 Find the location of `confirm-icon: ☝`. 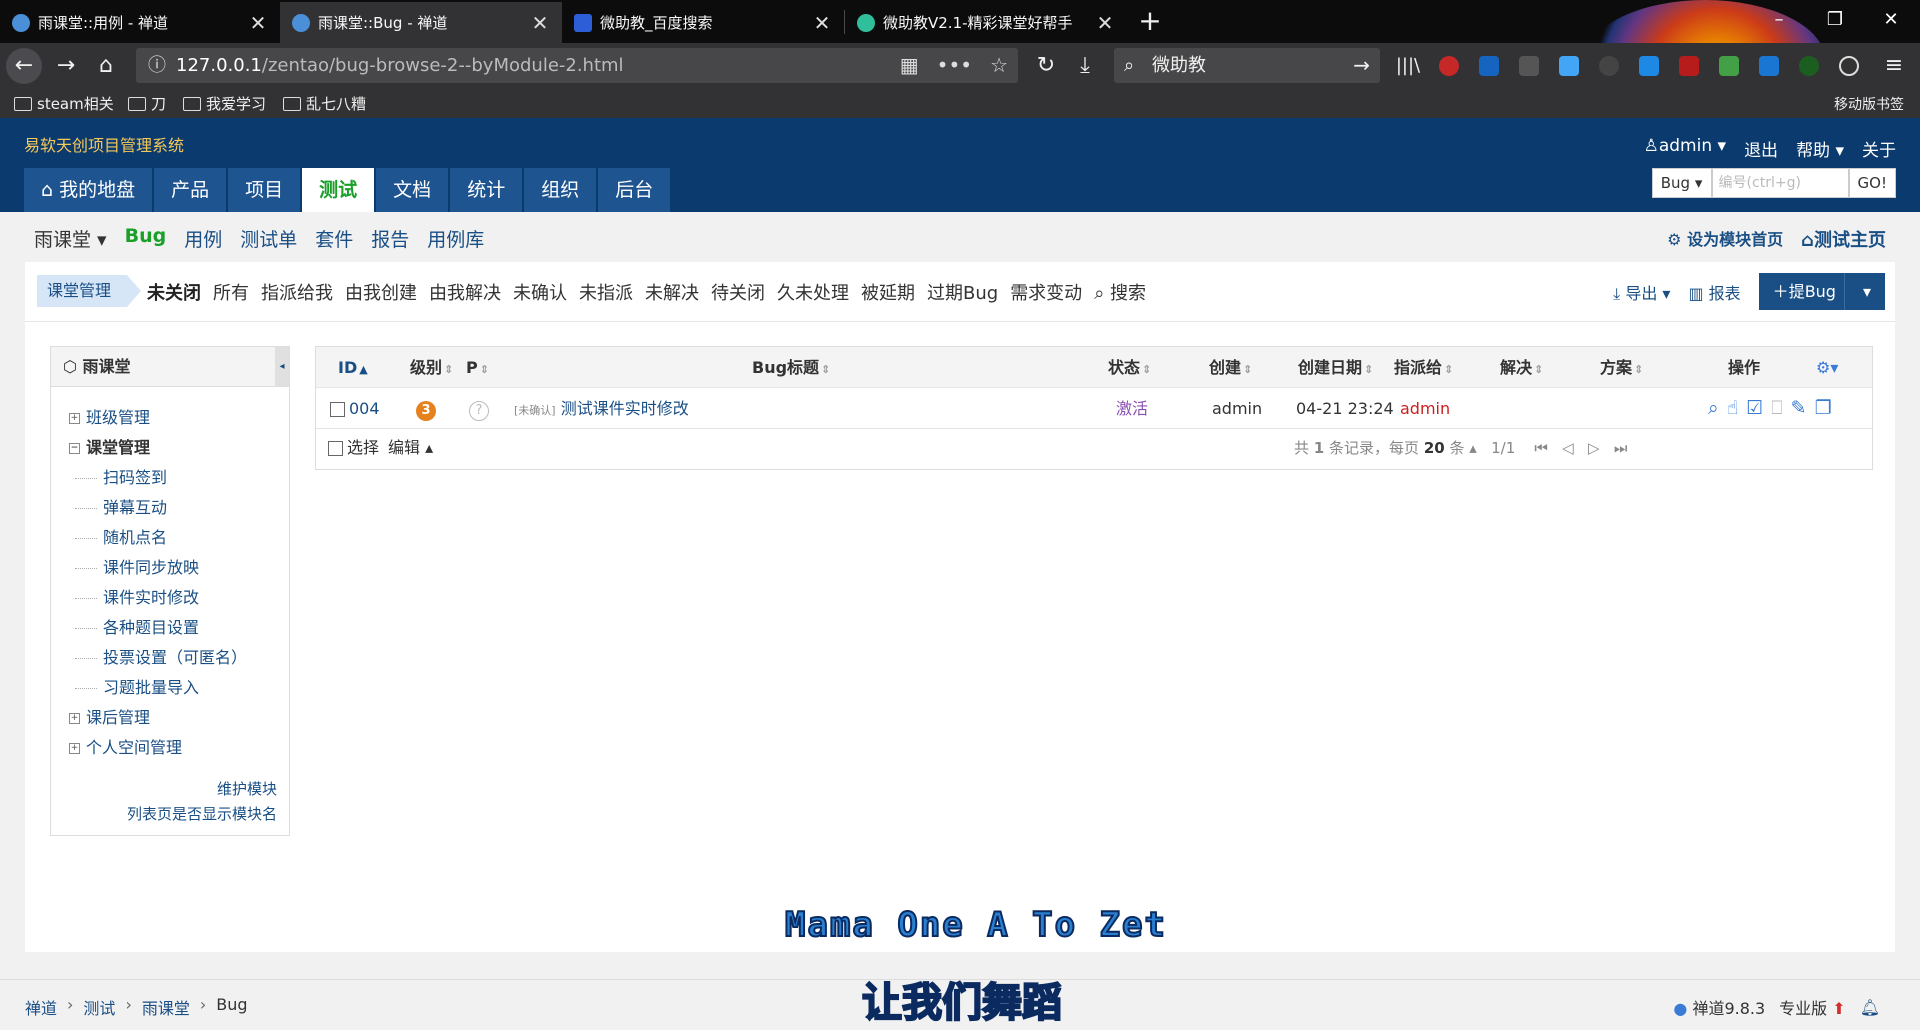

confirm-icon: ☝ is located at coordinates (1733, 408).